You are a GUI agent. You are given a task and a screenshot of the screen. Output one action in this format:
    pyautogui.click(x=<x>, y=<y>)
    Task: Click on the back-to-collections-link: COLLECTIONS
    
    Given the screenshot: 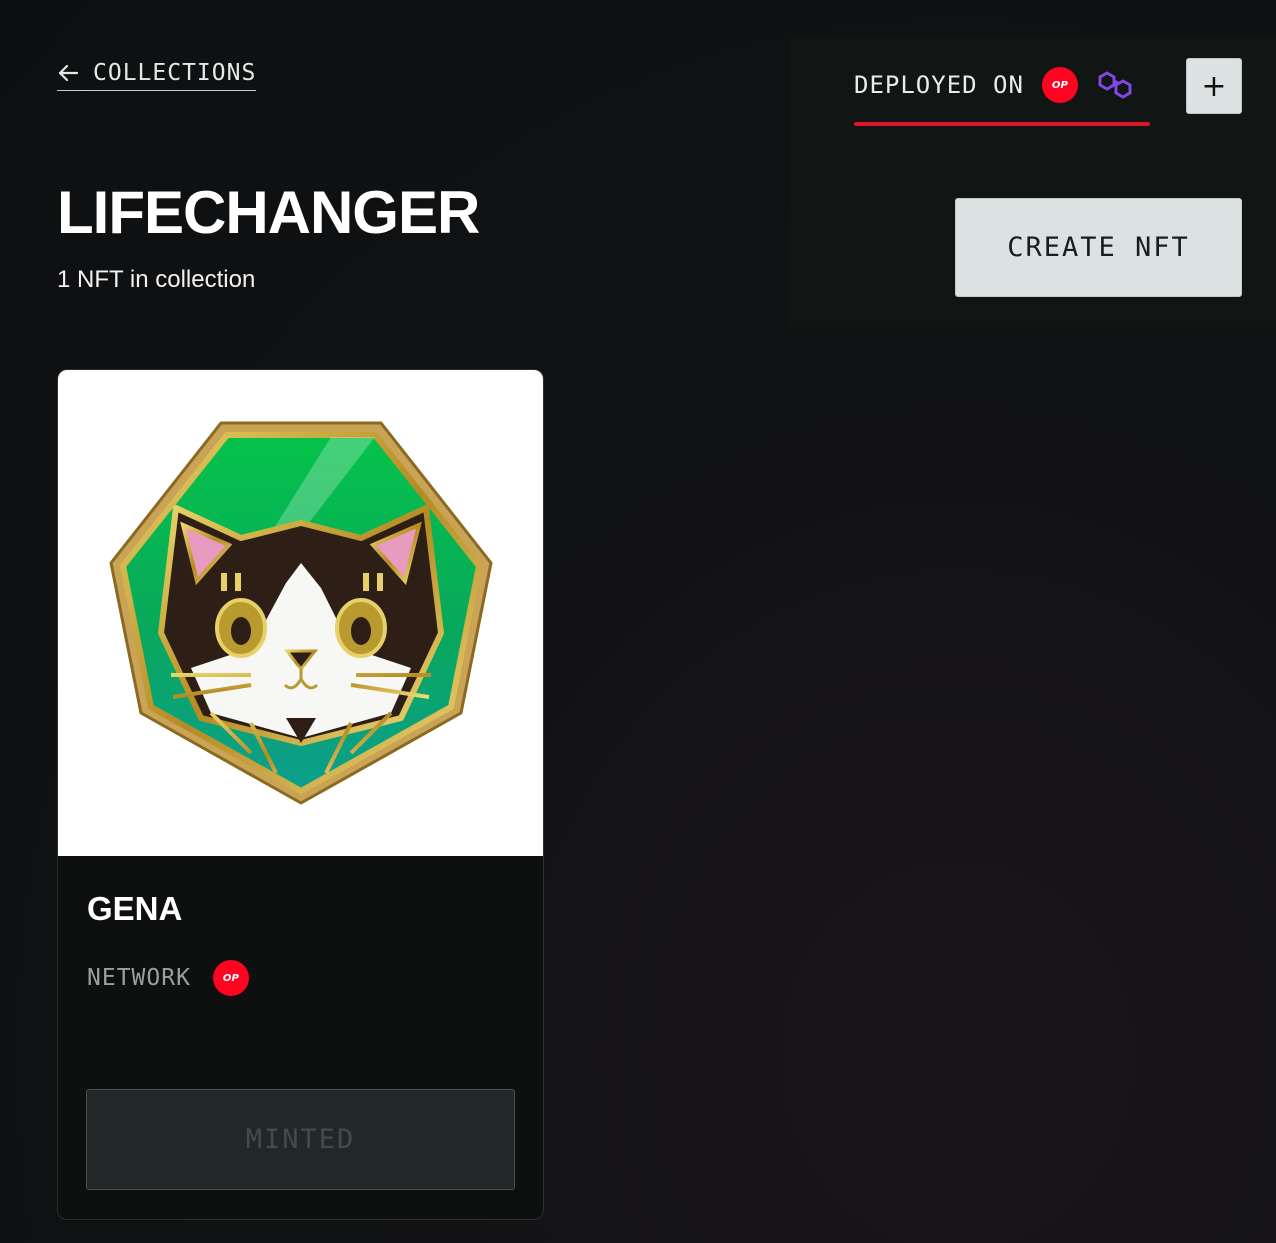 What is the action you would take?
    pyautogui.click(x=157, y=75)
    